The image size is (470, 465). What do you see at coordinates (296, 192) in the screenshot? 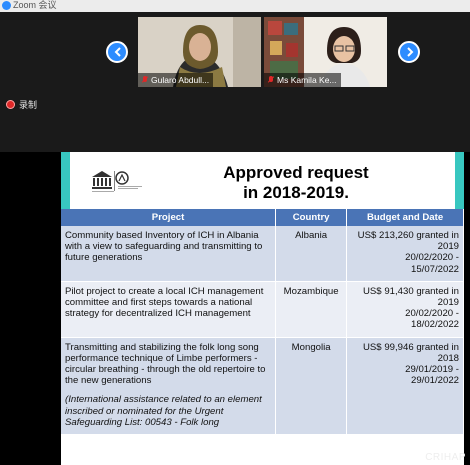
I see `slide-title-line2: in 2018-2019.` at bounding box center [296, 192].